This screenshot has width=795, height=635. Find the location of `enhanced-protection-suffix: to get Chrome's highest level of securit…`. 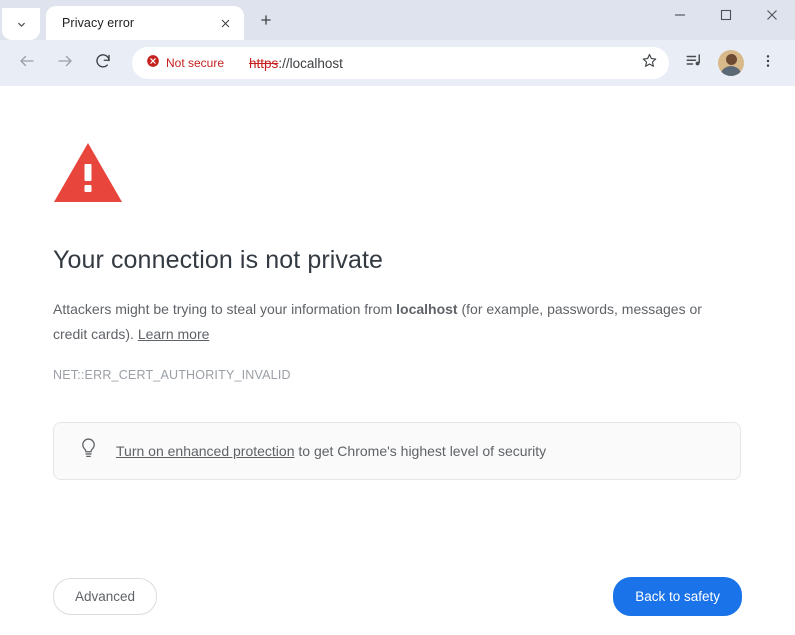

enhanced-protection-suffix: to get Chrome's highest level of securit… is located at coordinates (420, 451).